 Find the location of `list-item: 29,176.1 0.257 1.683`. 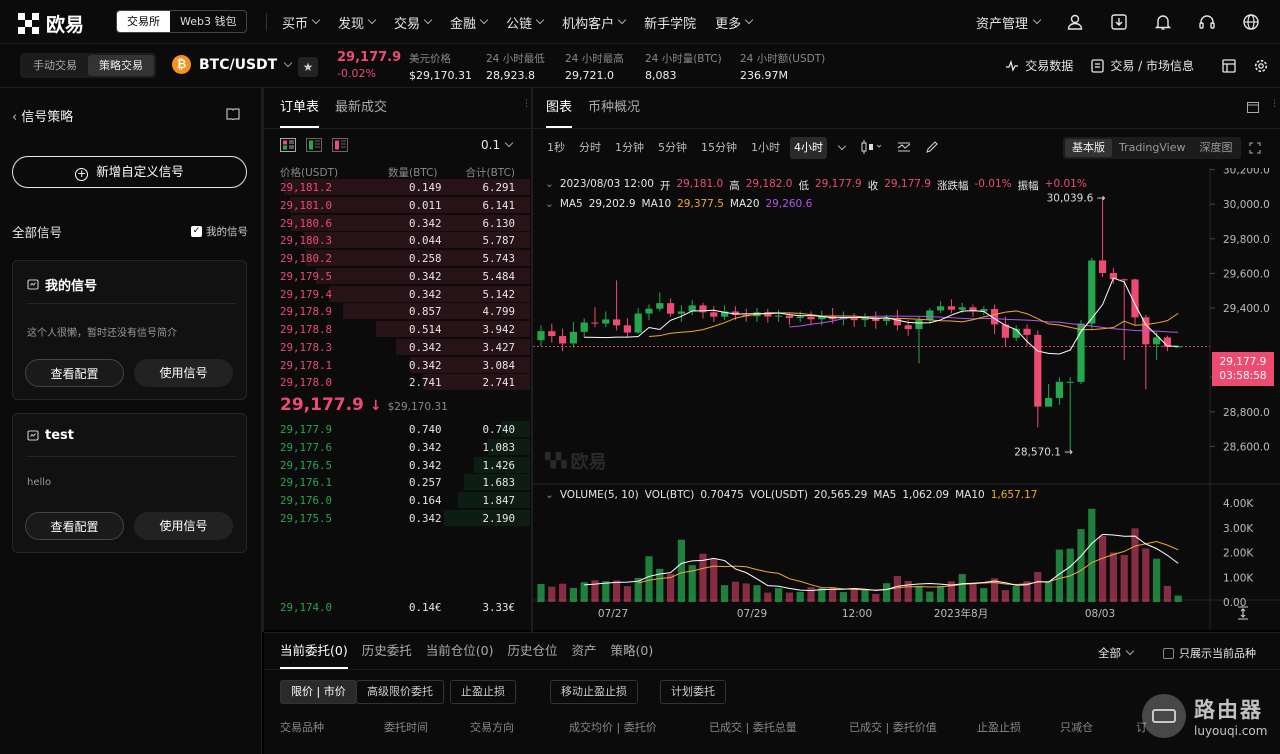

list-item: 29,176.1 0.257 1.683 is located at coordinates (405, 482).